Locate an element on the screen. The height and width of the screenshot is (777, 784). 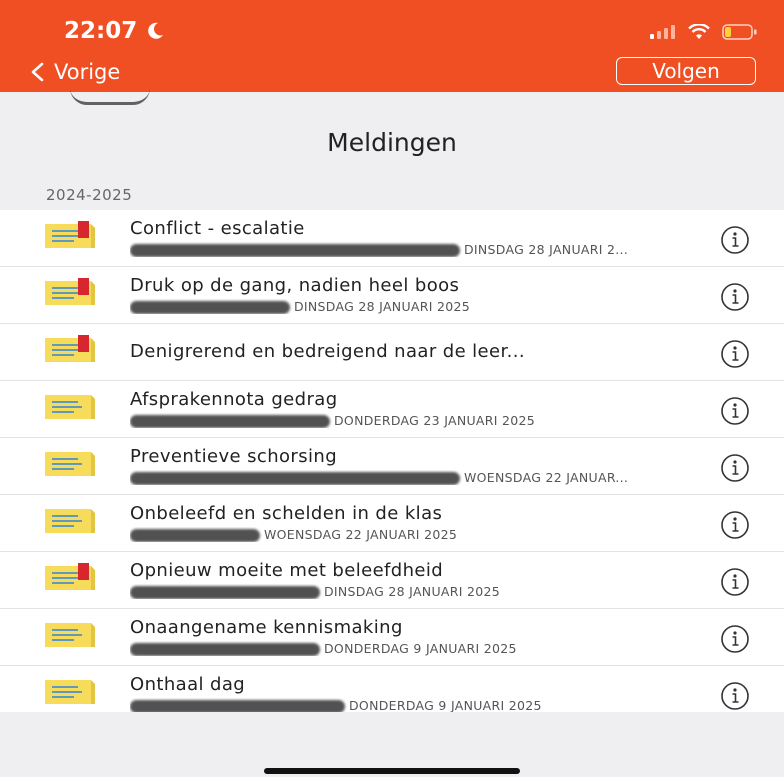
home-indicator is located at coordinates (392, 771).